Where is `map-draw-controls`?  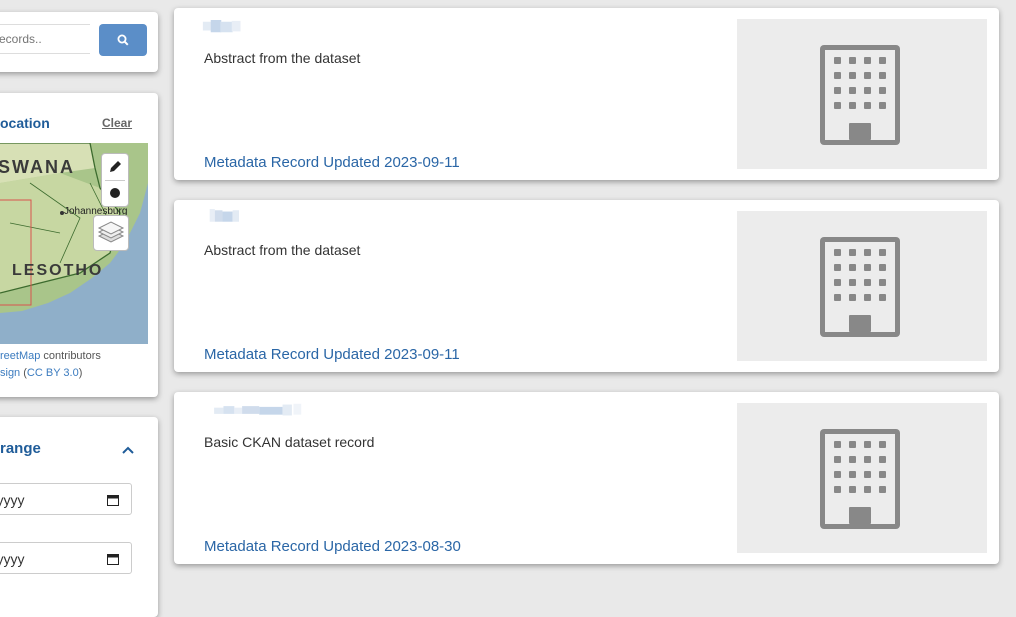 map-draw-controls is located at coordinates (115, 180).